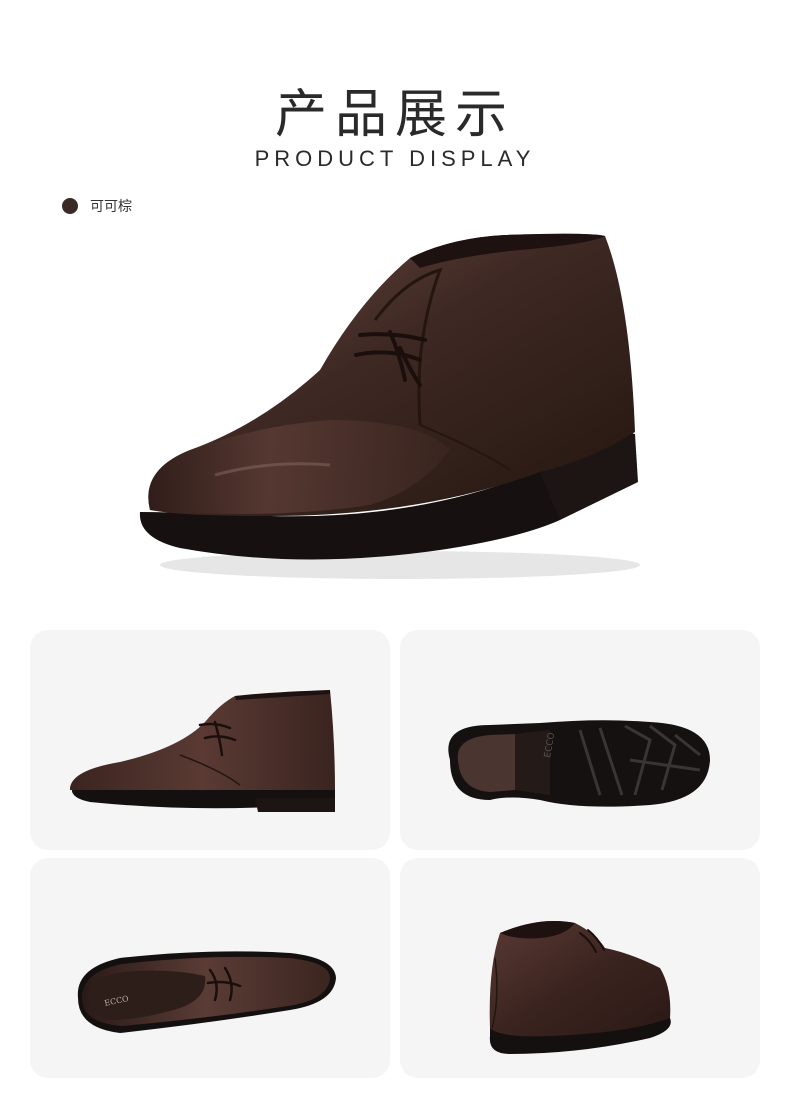  What do you see at coordinates (206, 992) in the screenshot?
I see `shoe-top-view-image: ECCO` at bounding box center [206, 992].